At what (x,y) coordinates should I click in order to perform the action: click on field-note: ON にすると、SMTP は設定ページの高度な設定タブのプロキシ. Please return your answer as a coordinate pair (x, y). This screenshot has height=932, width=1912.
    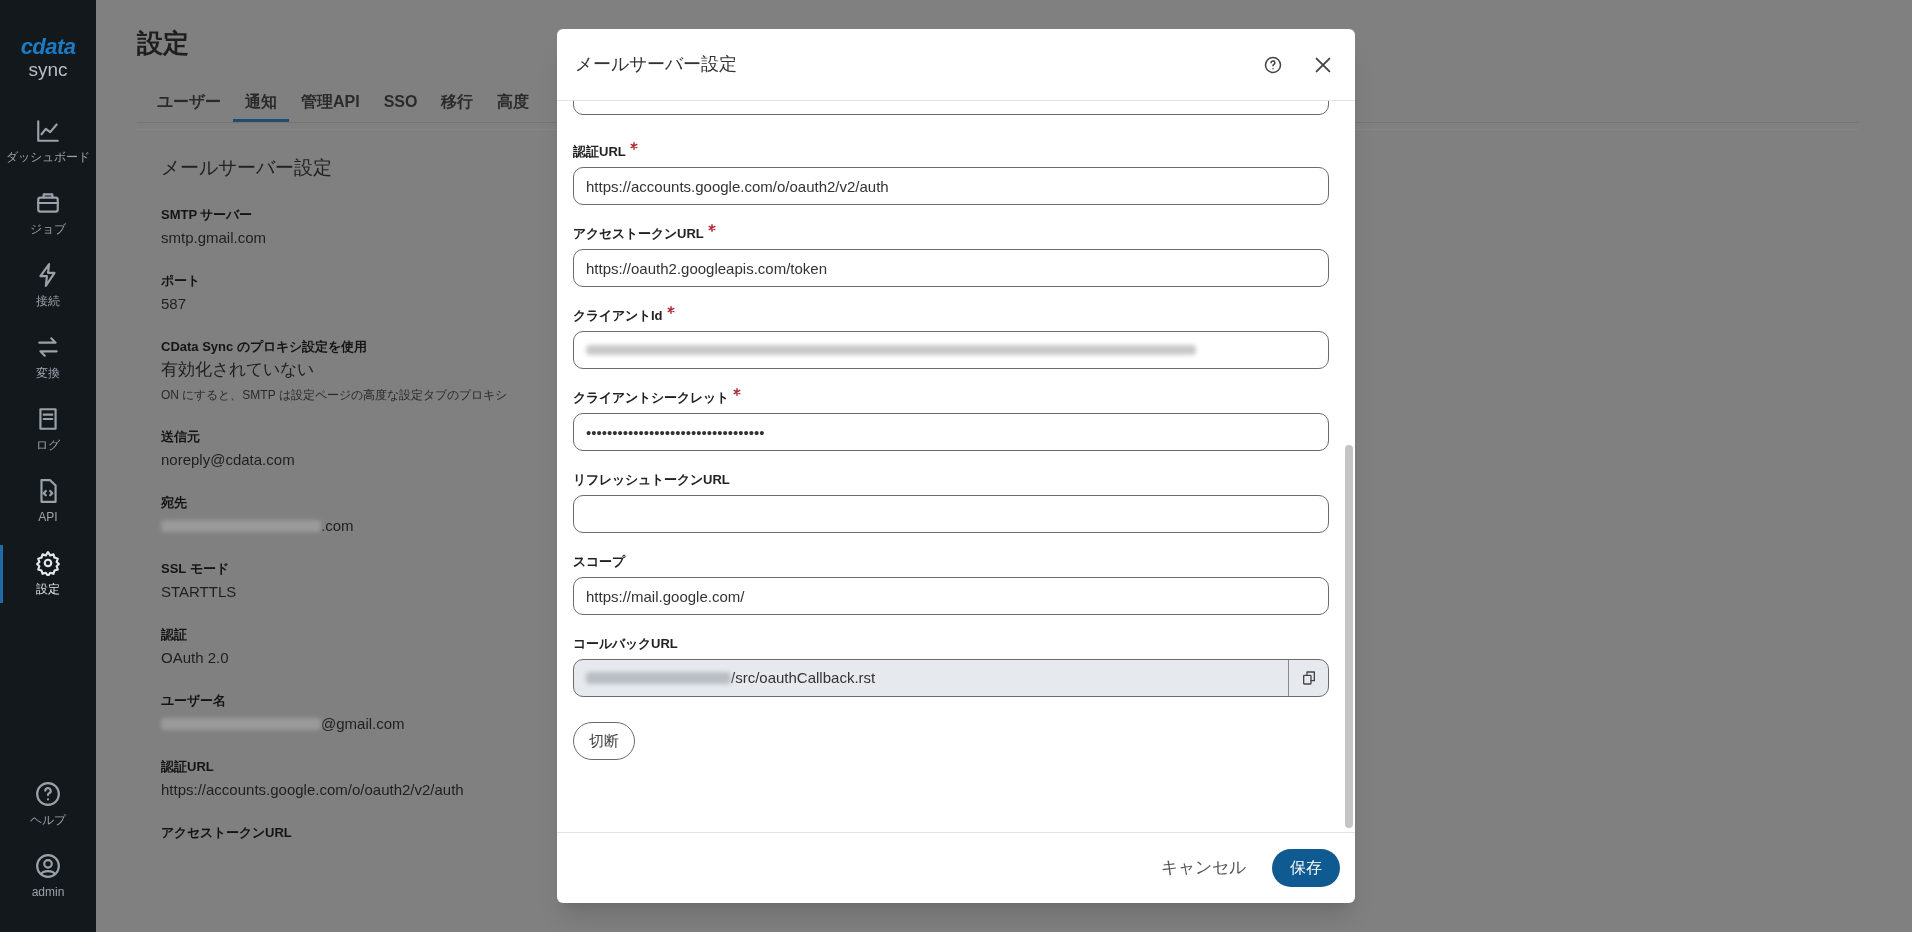
    Looking at the image, I should click on (334, 395).